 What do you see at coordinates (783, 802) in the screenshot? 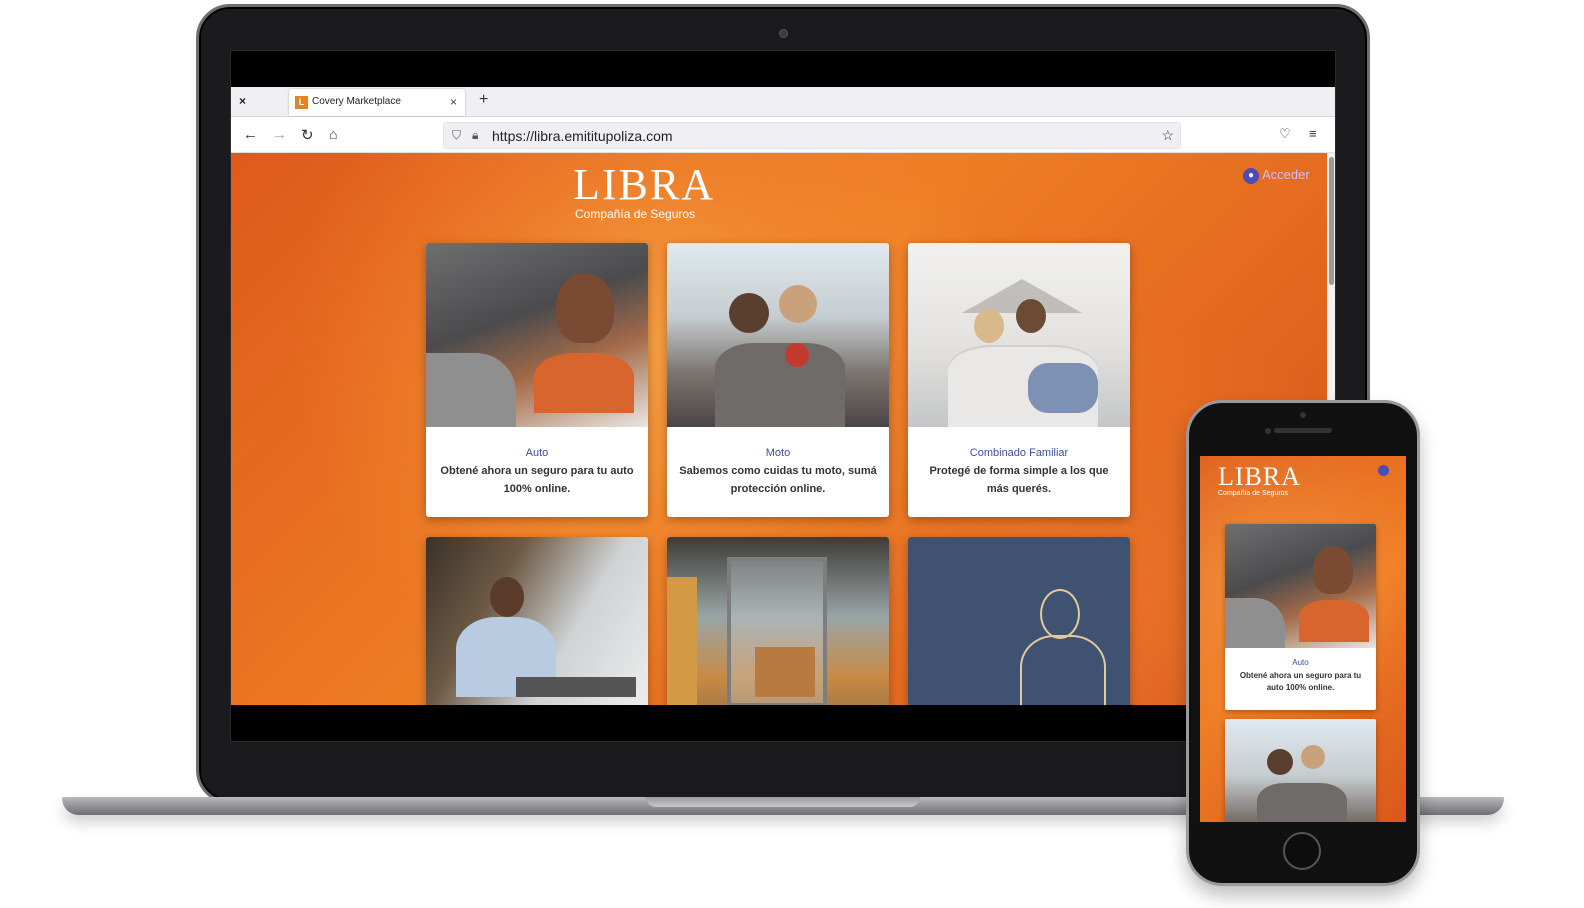
I see `laptop-notch` at bounding box center [783, 802].